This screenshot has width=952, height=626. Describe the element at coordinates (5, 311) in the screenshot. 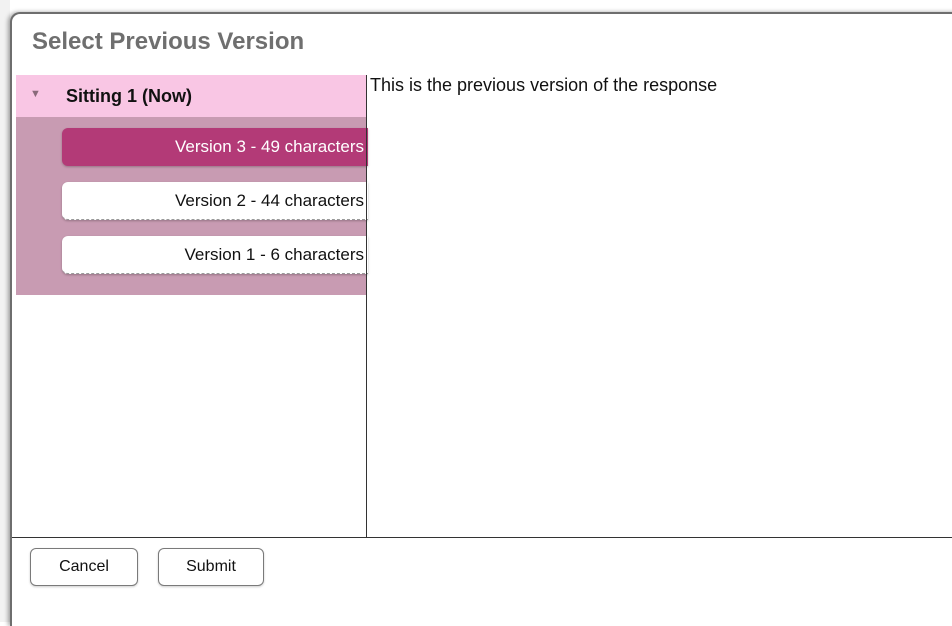

I see `background-window-edge` at that location.